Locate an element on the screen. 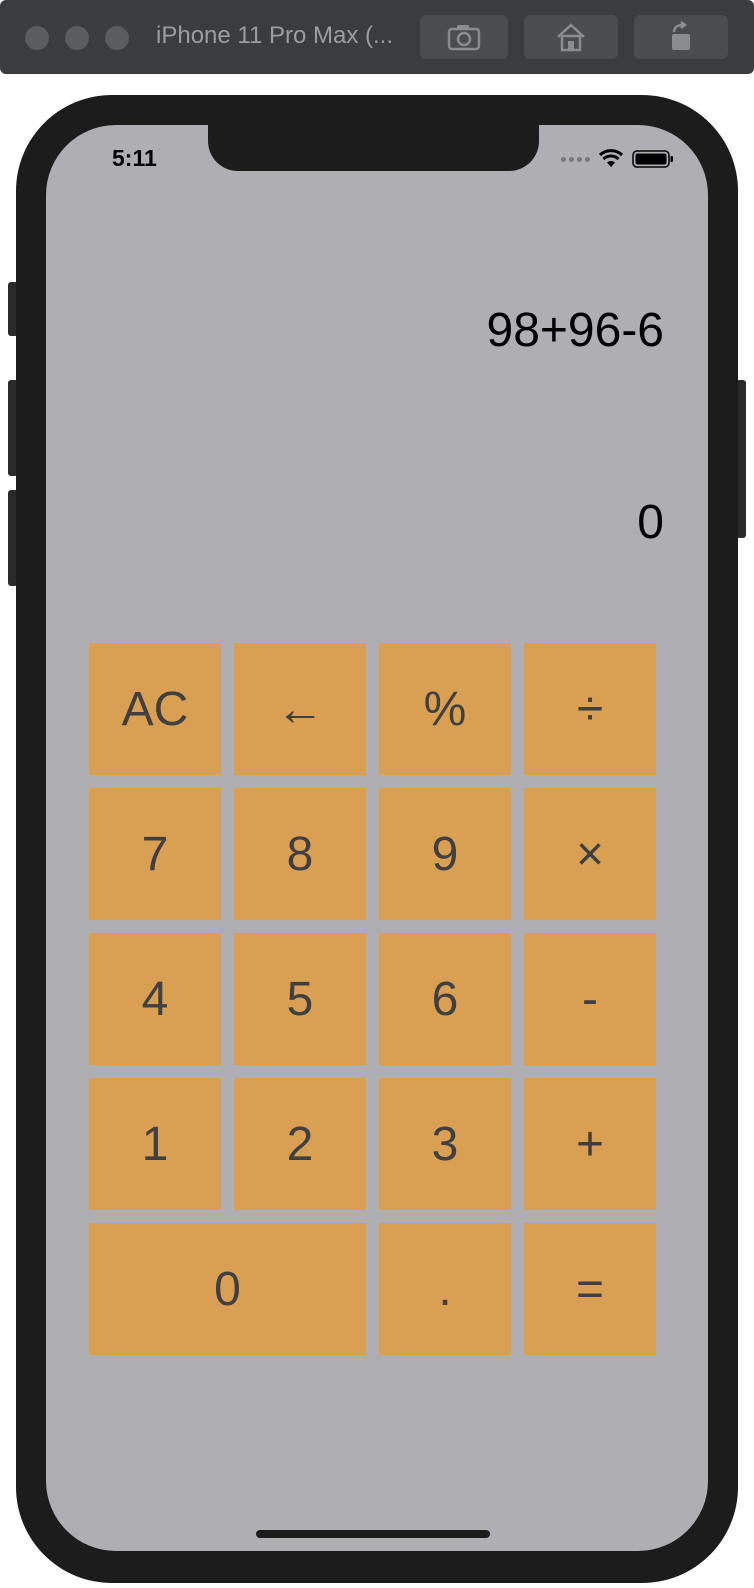  expression-display: 98+96-6 is located at coordinates (575, 330).